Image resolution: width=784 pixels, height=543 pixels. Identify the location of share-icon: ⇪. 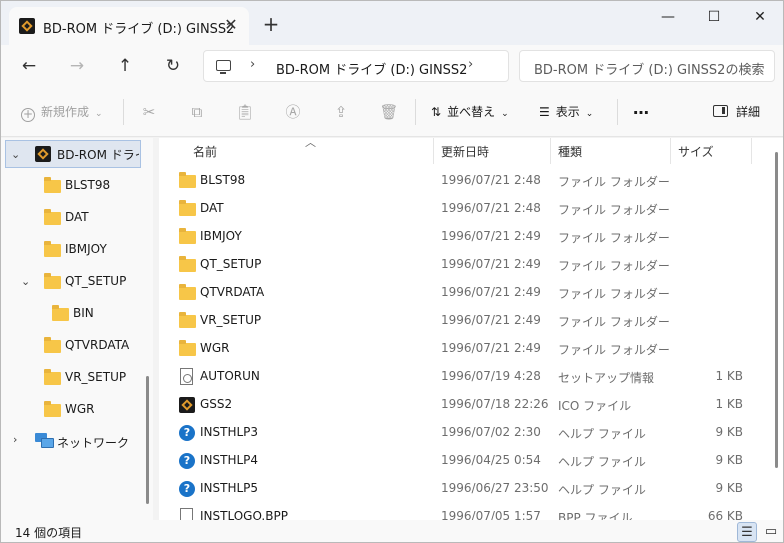
(341, 112).